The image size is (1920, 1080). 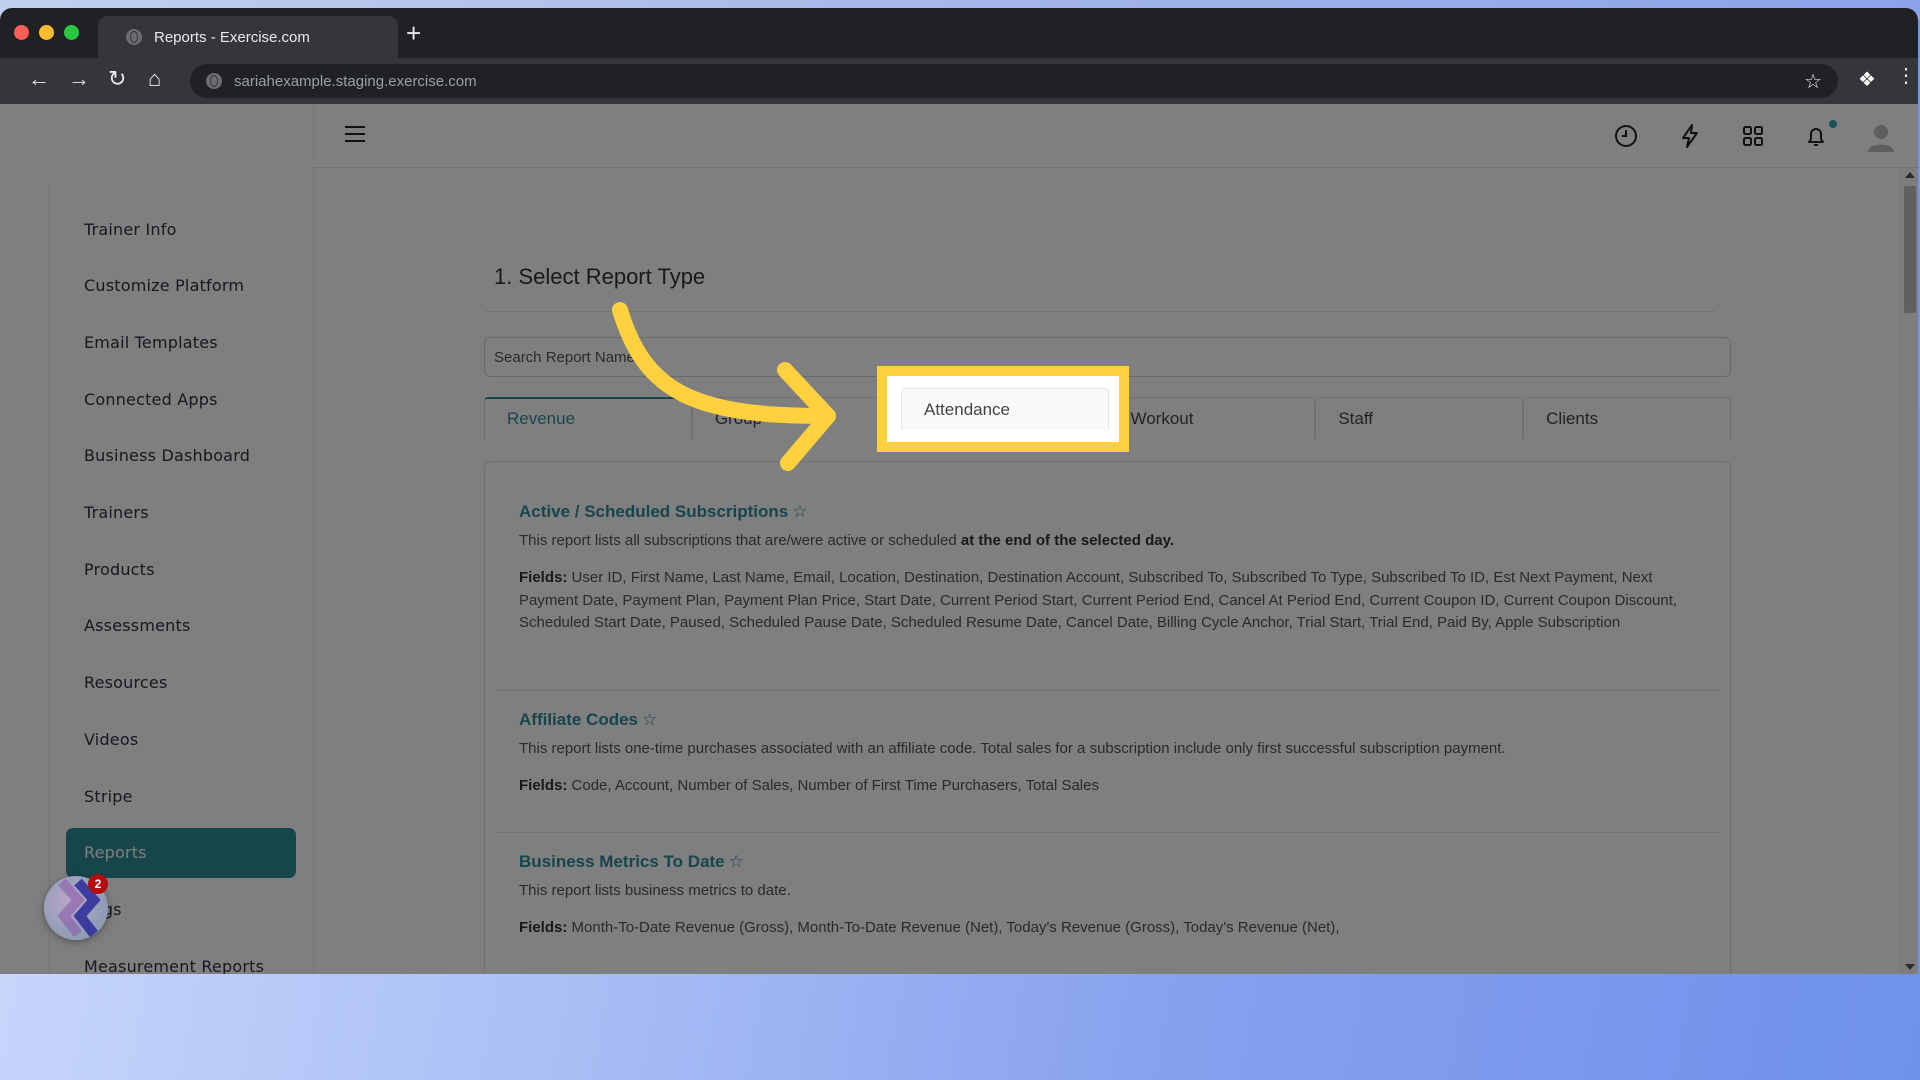 What do you see at coordinates (174, 965) in the screenshot?
I see `sidebar-item-label: Measurement Reports` at bounding box center [174, 965].